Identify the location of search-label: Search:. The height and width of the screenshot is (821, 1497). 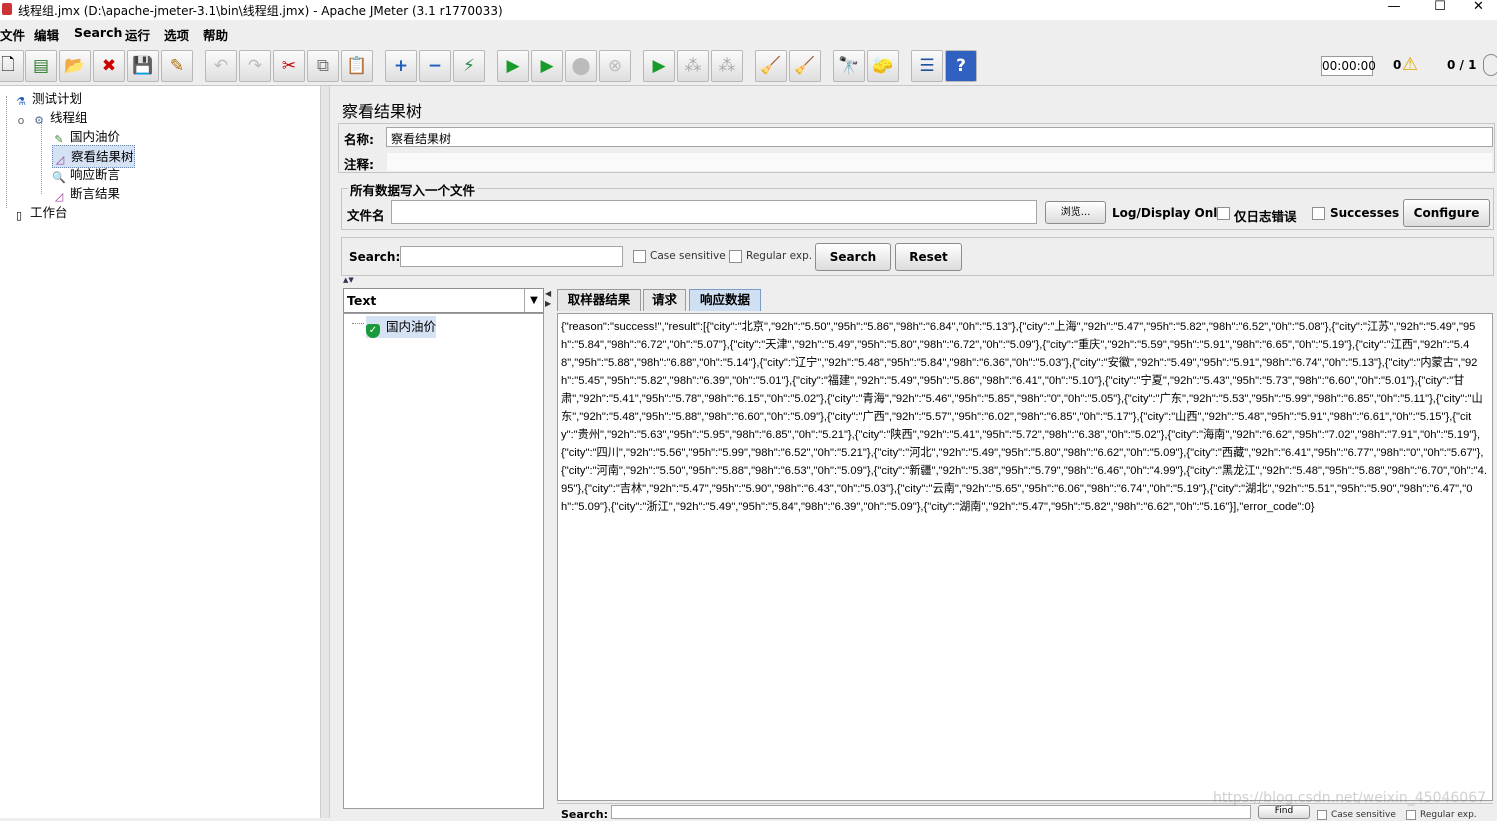
(375, 257).